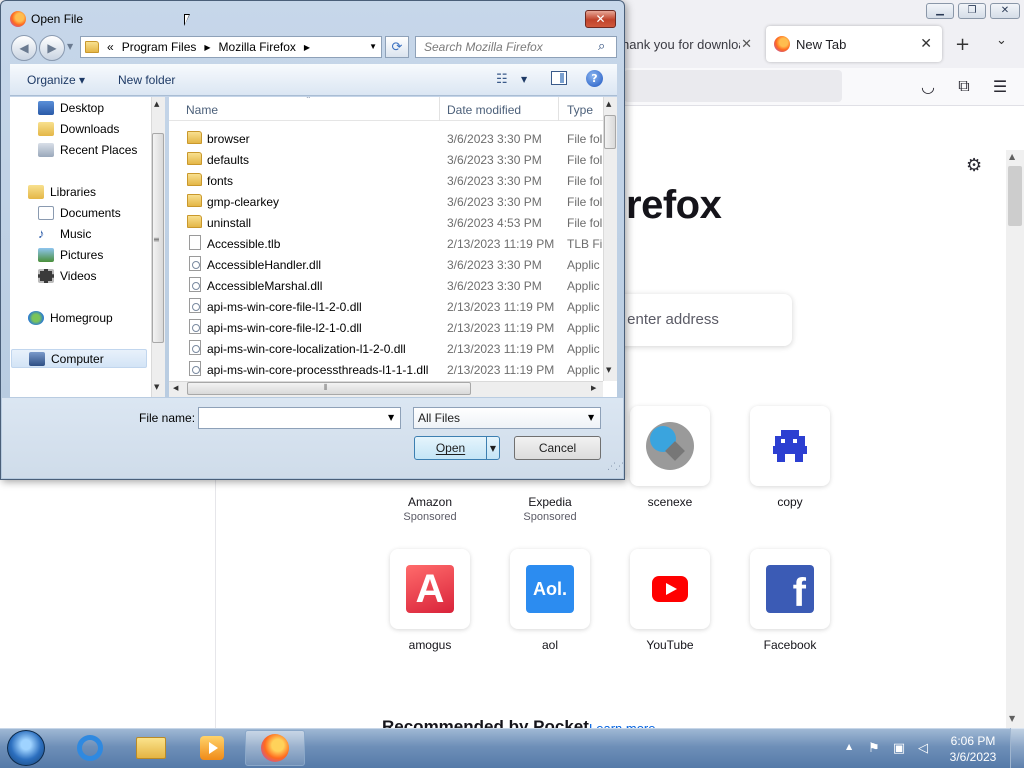 The image size is (1024, 768). Describe the element at coordinates (594, 78) in the screenshot. I see `help-icon: ?` at that location.